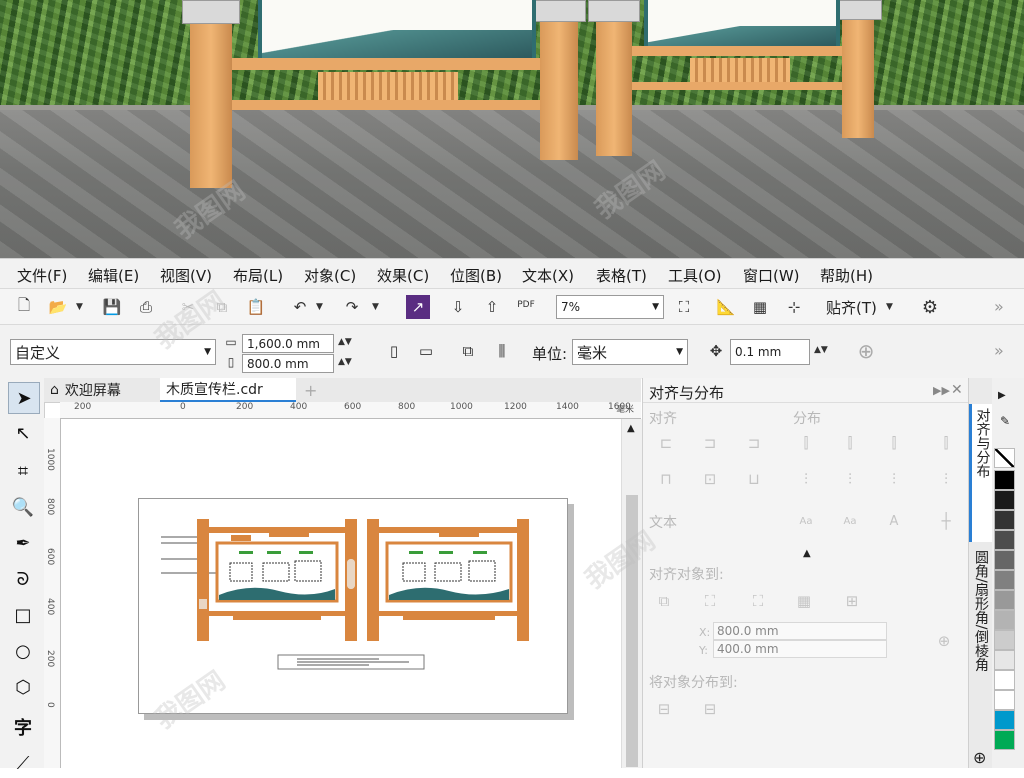  Describe the element at coordinates (981, 641) in the screenshot. I see `tab-fillet-scallop-chamfer: 圆角/扇形角/倒棱角` at that location.